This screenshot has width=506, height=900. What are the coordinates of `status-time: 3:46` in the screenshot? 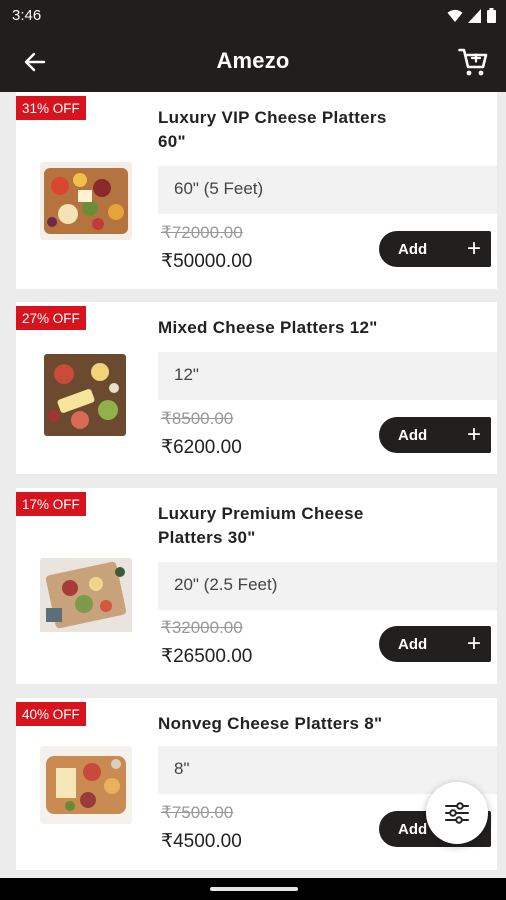 It's located at (27, 15).